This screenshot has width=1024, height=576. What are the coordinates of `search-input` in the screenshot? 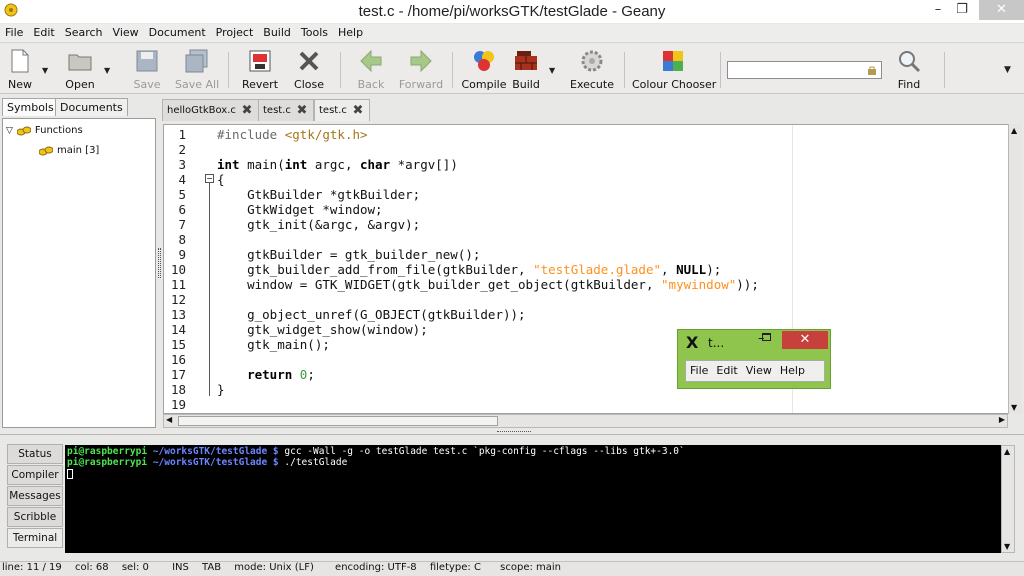 It's located at (804, 70).